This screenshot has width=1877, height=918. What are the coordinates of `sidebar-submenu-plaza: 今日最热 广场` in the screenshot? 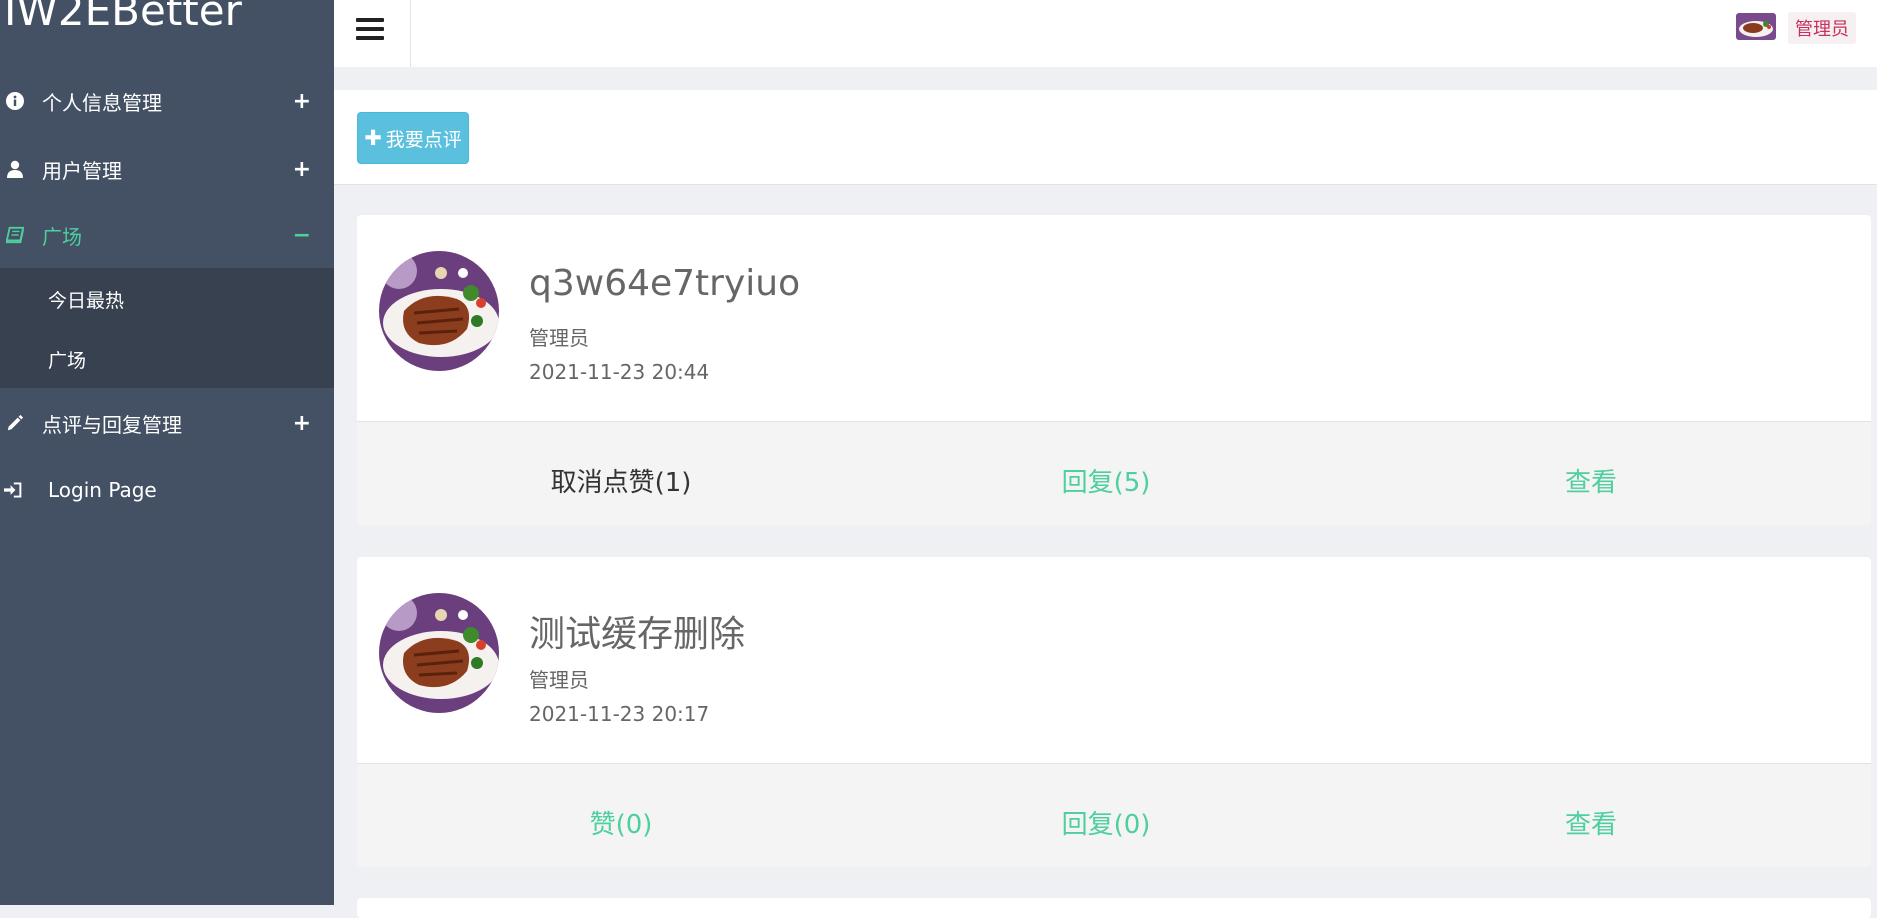 It's located at (167, 328).